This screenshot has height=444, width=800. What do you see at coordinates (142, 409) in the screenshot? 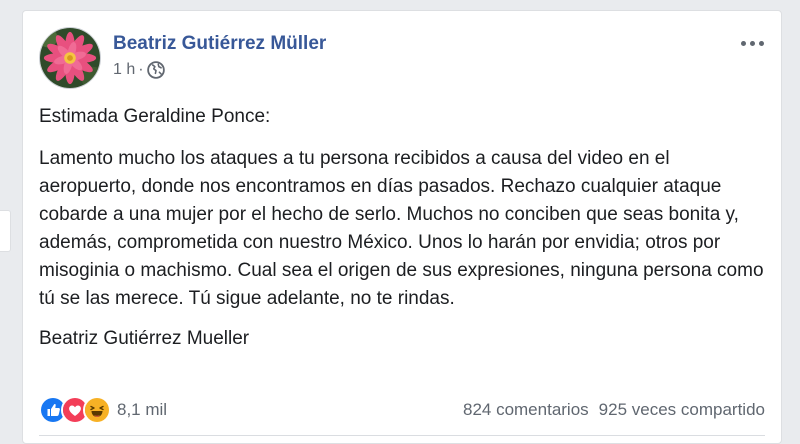
I see `reaction-count: 8,1 mil` at bounding box center [142, 409].